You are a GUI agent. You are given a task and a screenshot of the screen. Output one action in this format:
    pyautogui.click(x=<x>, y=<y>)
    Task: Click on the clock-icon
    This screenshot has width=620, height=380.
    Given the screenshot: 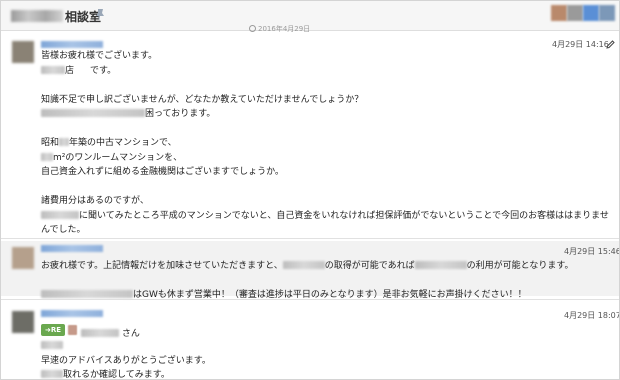 What is the action you would take?
    pyautogui.click(x=252, y=28)
    